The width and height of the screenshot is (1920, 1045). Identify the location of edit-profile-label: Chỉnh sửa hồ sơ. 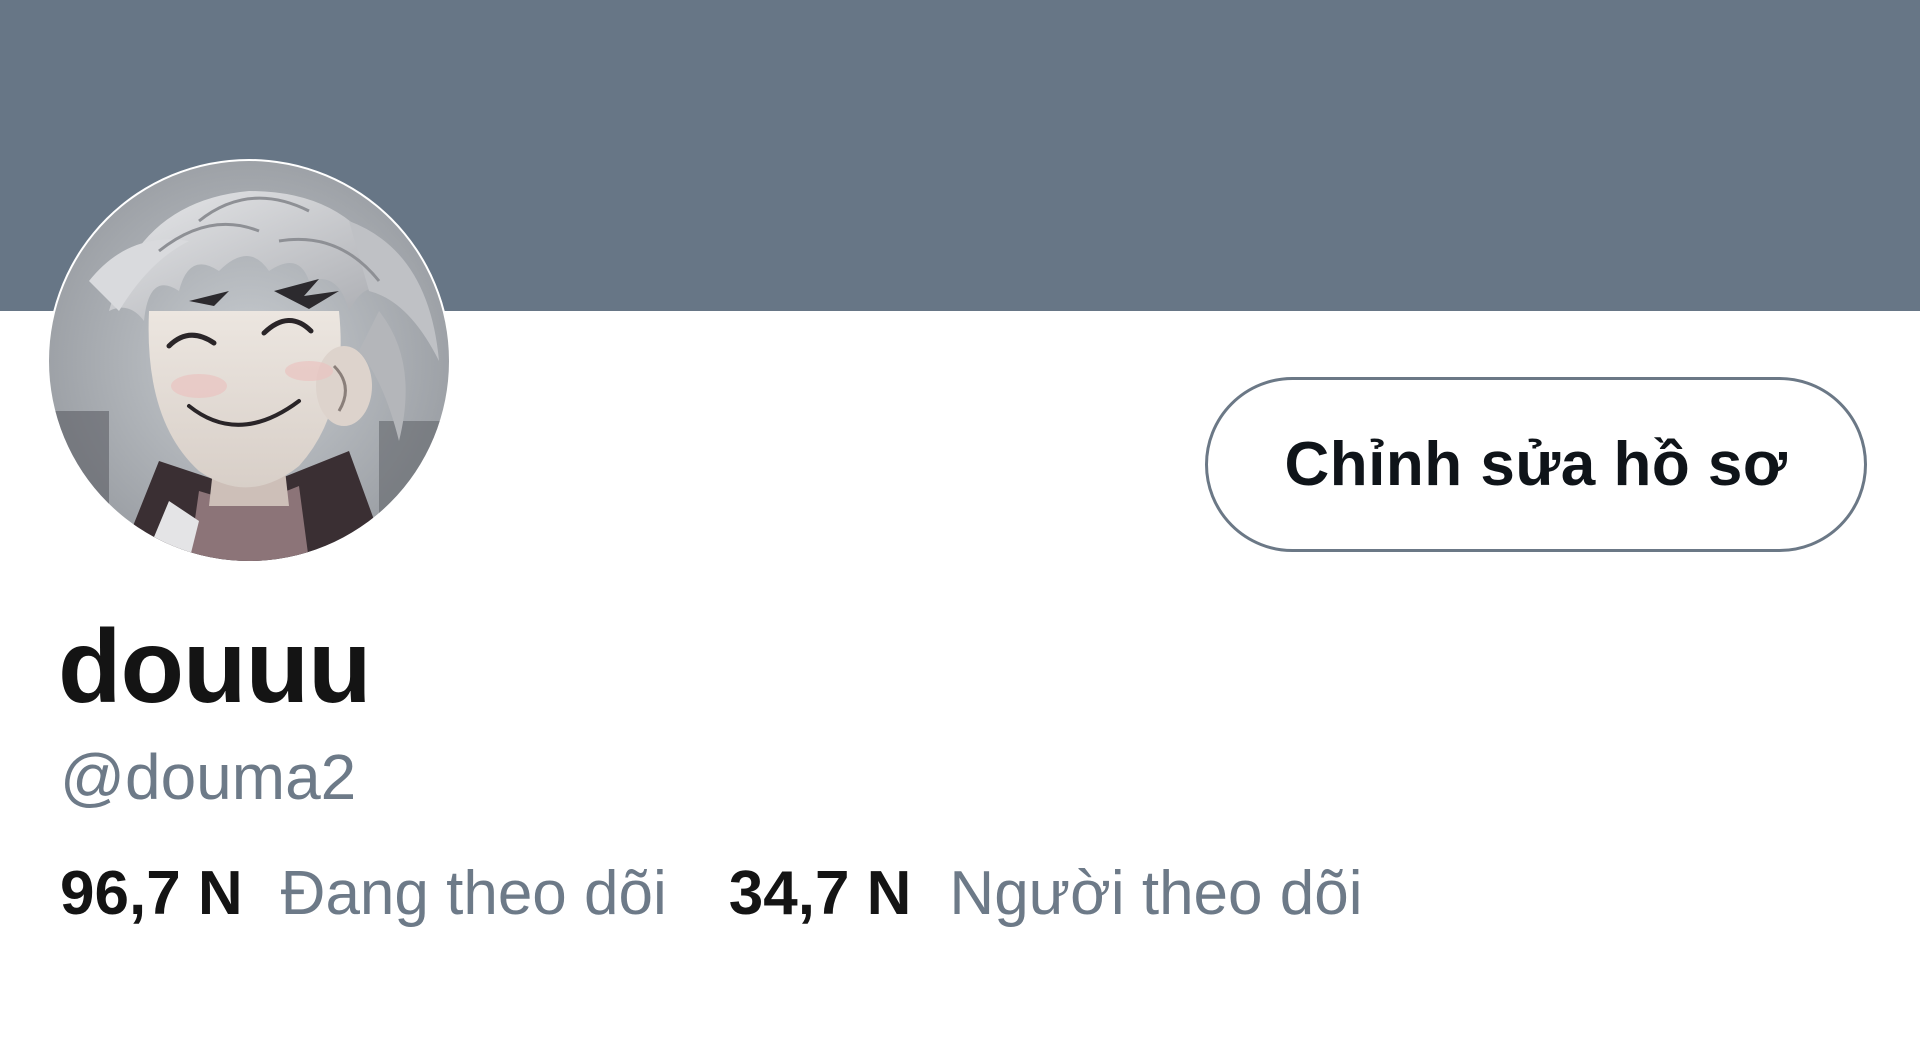
(1536, 464).